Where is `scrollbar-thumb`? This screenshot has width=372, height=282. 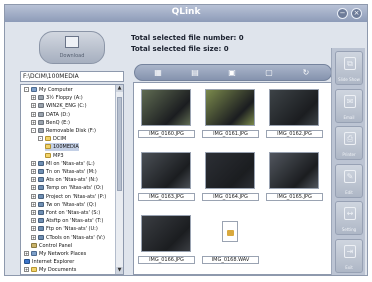 scrollbar-thumb is located at coordinates (119, 144).